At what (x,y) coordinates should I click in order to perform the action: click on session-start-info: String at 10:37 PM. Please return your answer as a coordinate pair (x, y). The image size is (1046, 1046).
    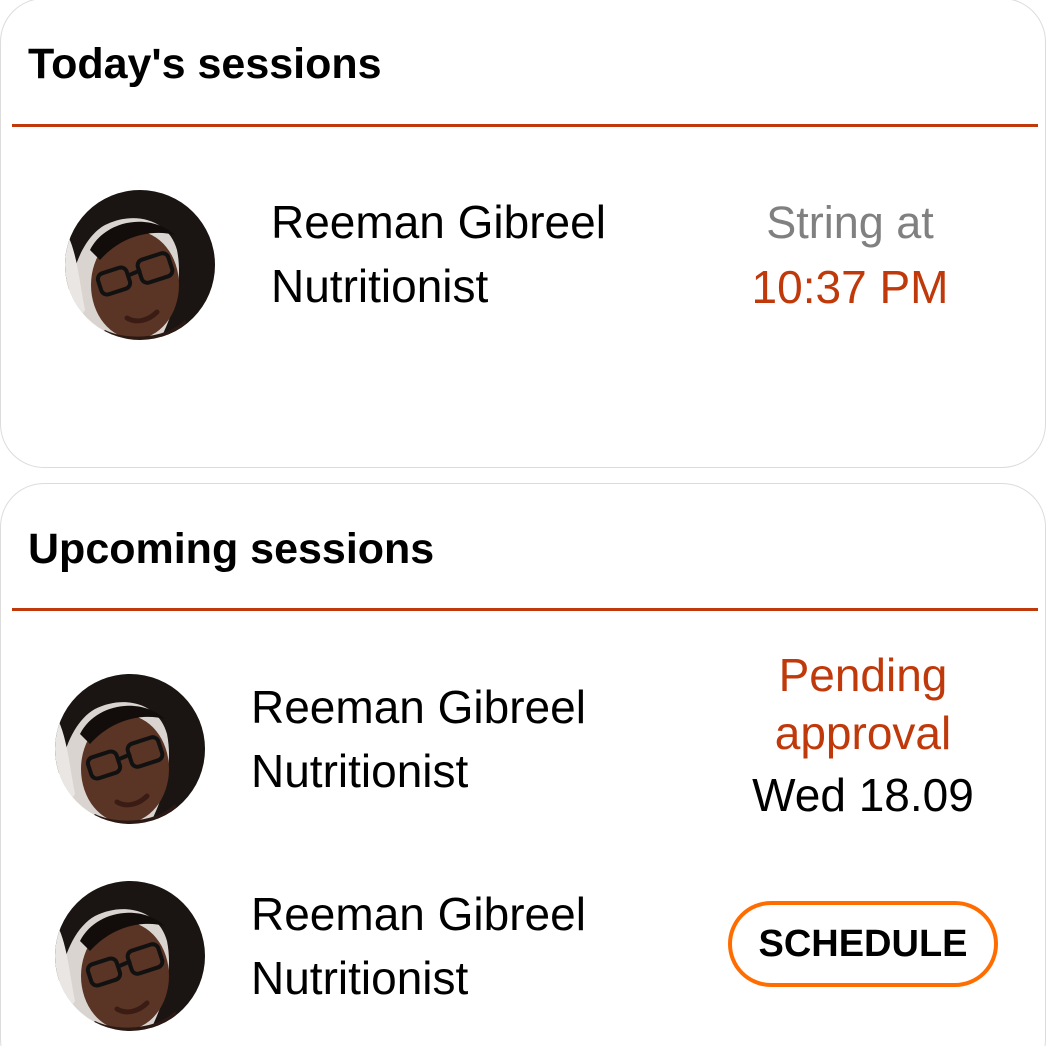
    Looking at the image, I should click on (850, 256).